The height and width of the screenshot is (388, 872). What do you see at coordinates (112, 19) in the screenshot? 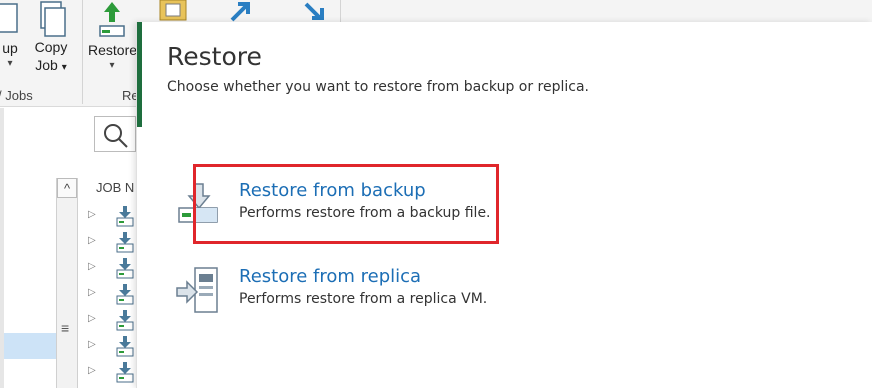
I see `restore-arrow-icon` at bounding box center [112, 19].